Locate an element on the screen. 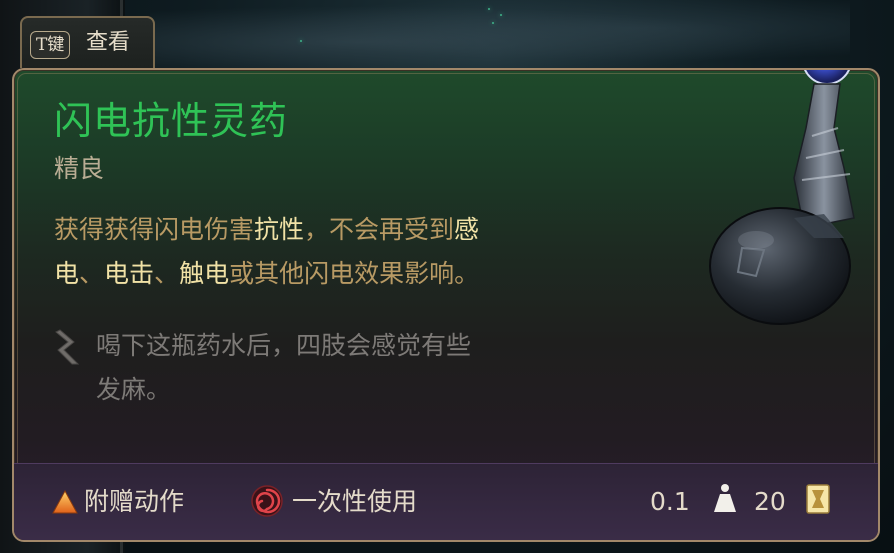  usage-type-label: 一次性使用 is located at coordinates (355, 501).